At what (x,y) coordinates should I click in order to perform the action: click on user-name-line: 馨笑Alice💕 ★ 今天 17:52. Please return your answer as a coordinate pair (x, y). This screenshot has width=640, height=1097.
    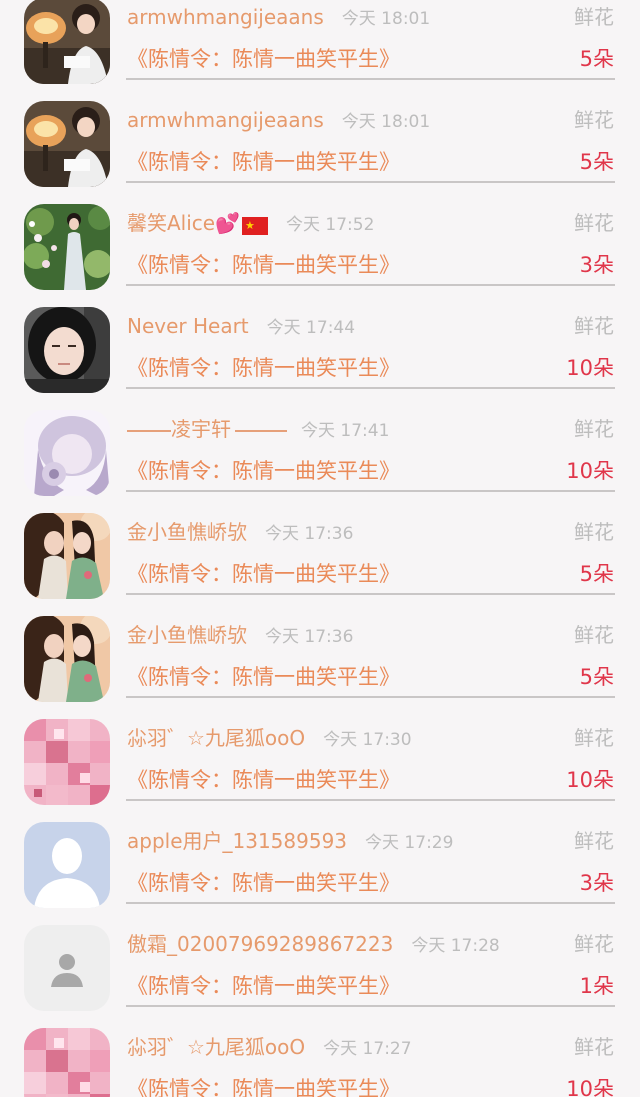
    Looking at the image, I should click on (250, 224).